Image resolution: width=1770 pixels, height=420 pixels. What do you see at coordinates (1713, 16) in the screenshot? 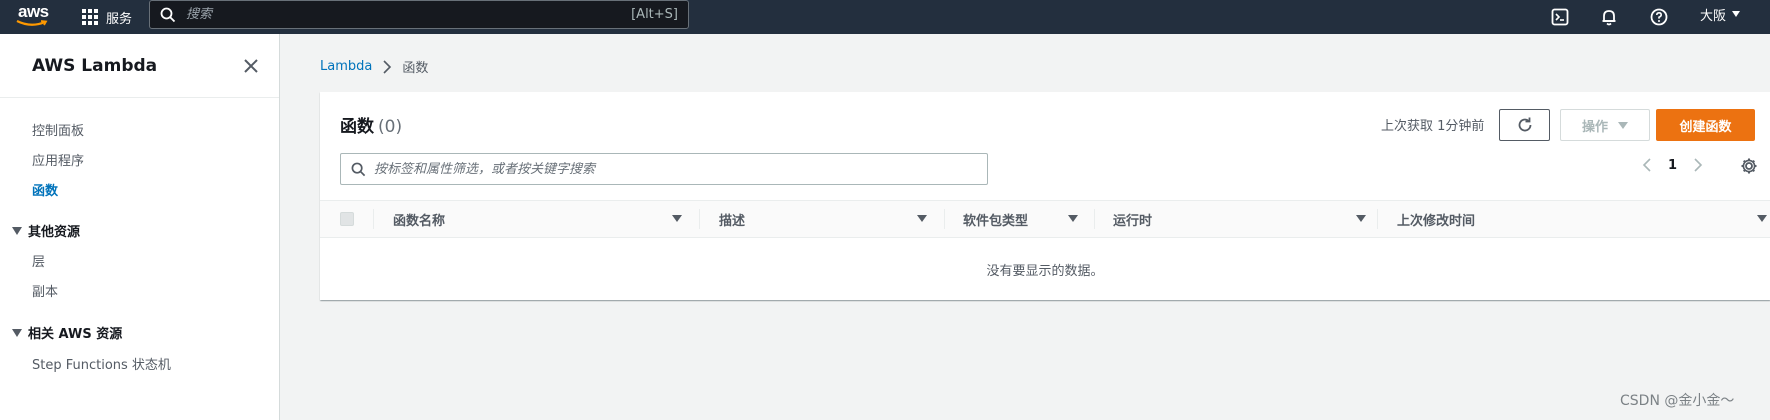
I see `region-label: 大阪` at bounding box center [1713, 16].